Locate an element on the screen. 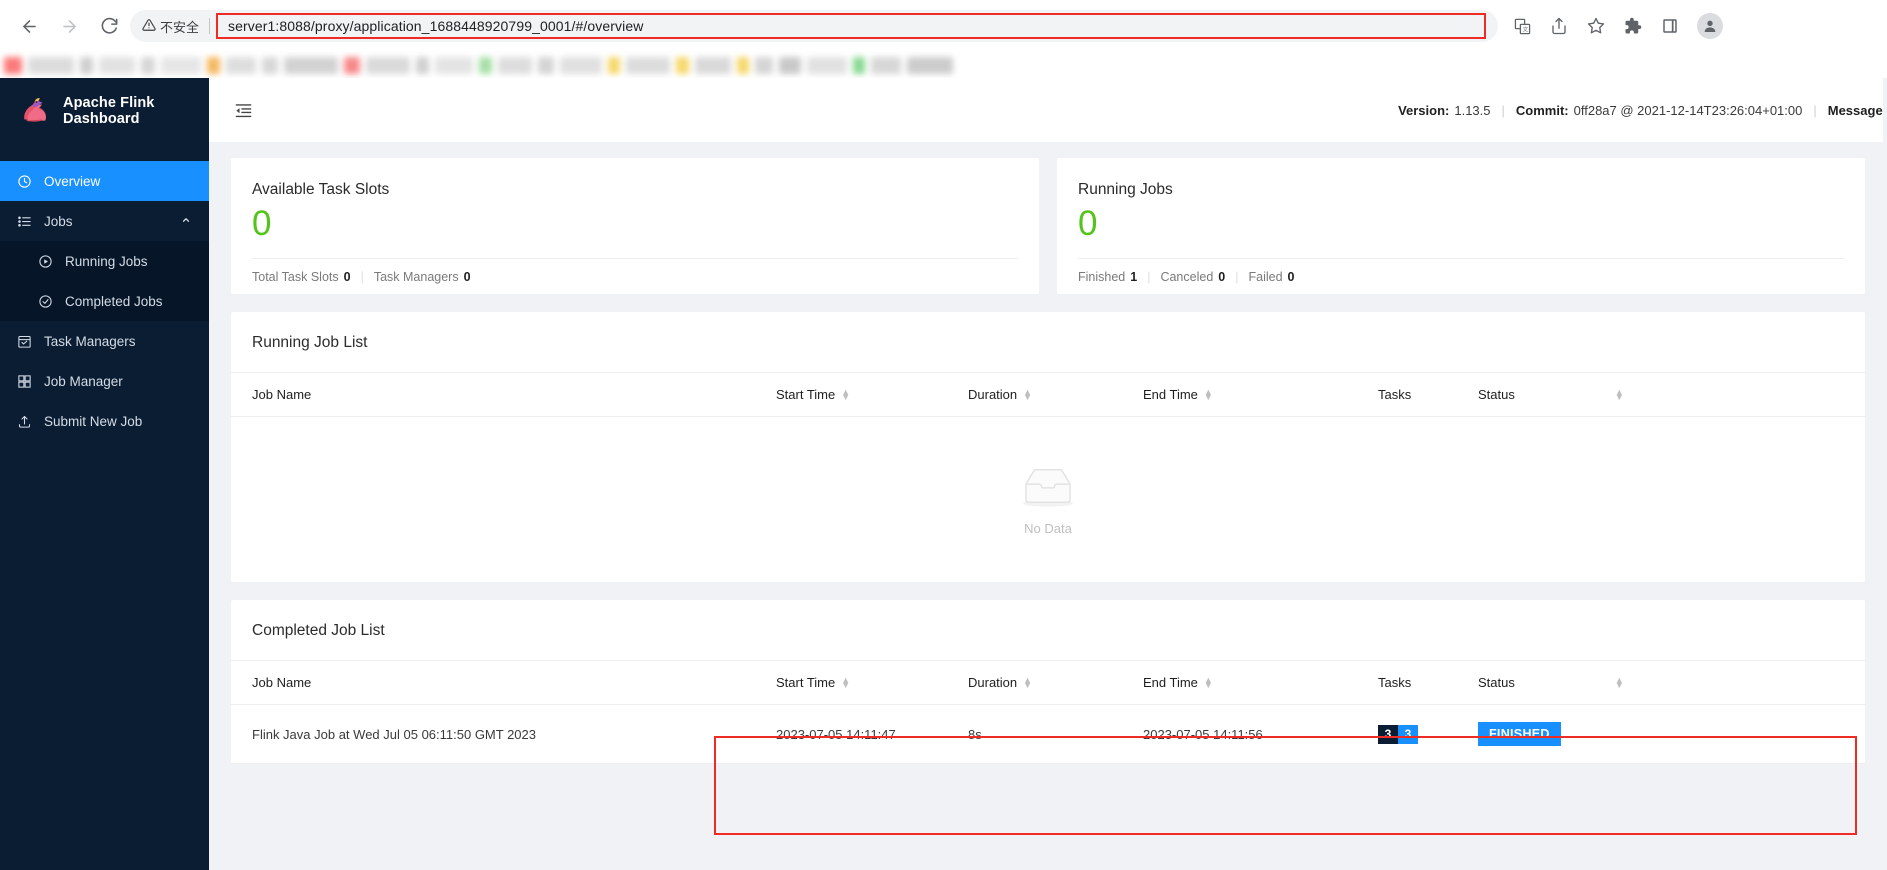  scroll-edge is located at coordinates (1885, 474).